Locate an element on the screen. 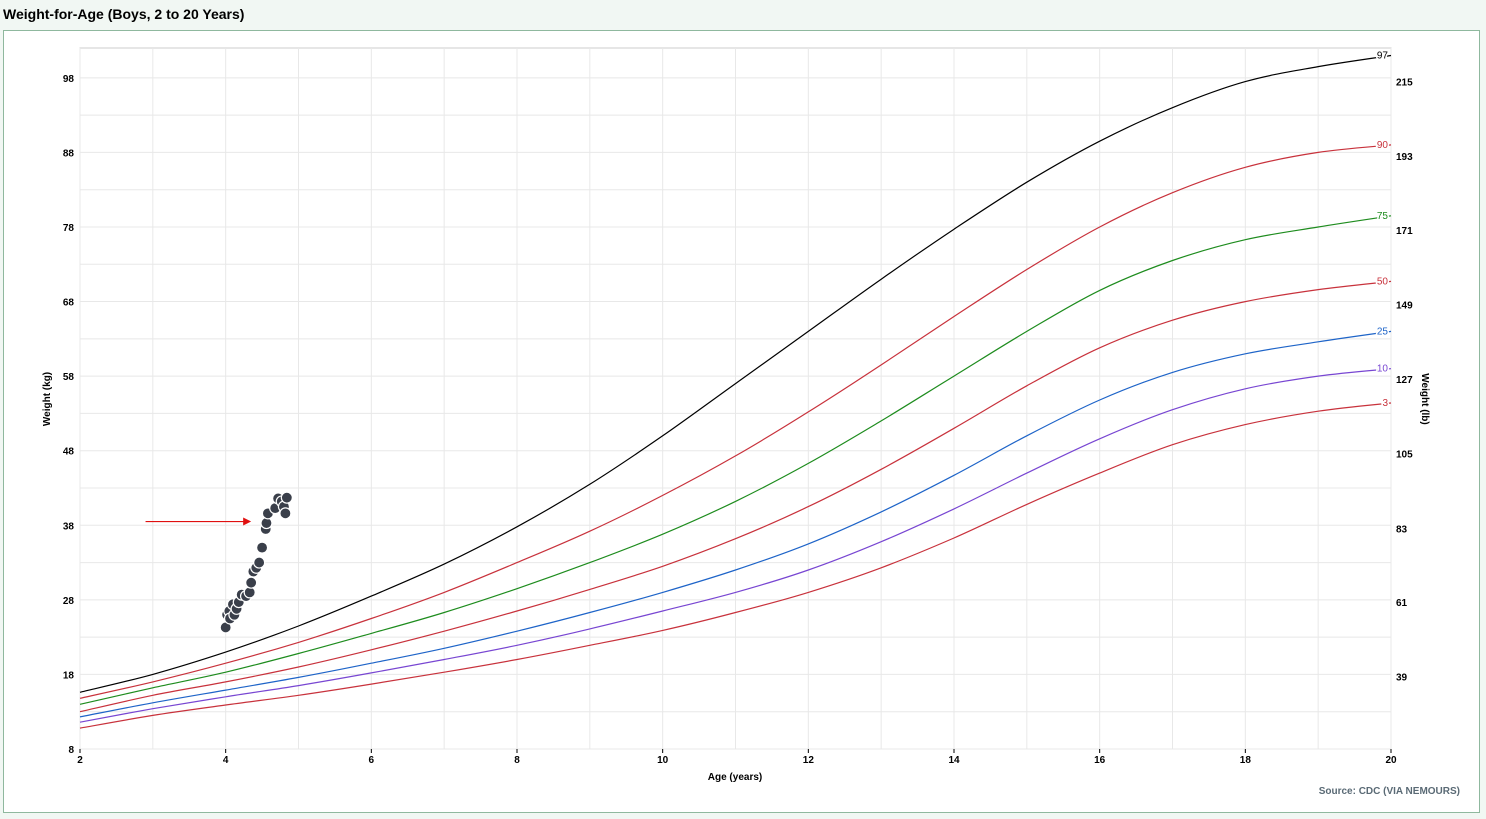 The width and height of the screenshot is (1486, 819). x-tick-label: 18 is located at coordinates (1246, 760).